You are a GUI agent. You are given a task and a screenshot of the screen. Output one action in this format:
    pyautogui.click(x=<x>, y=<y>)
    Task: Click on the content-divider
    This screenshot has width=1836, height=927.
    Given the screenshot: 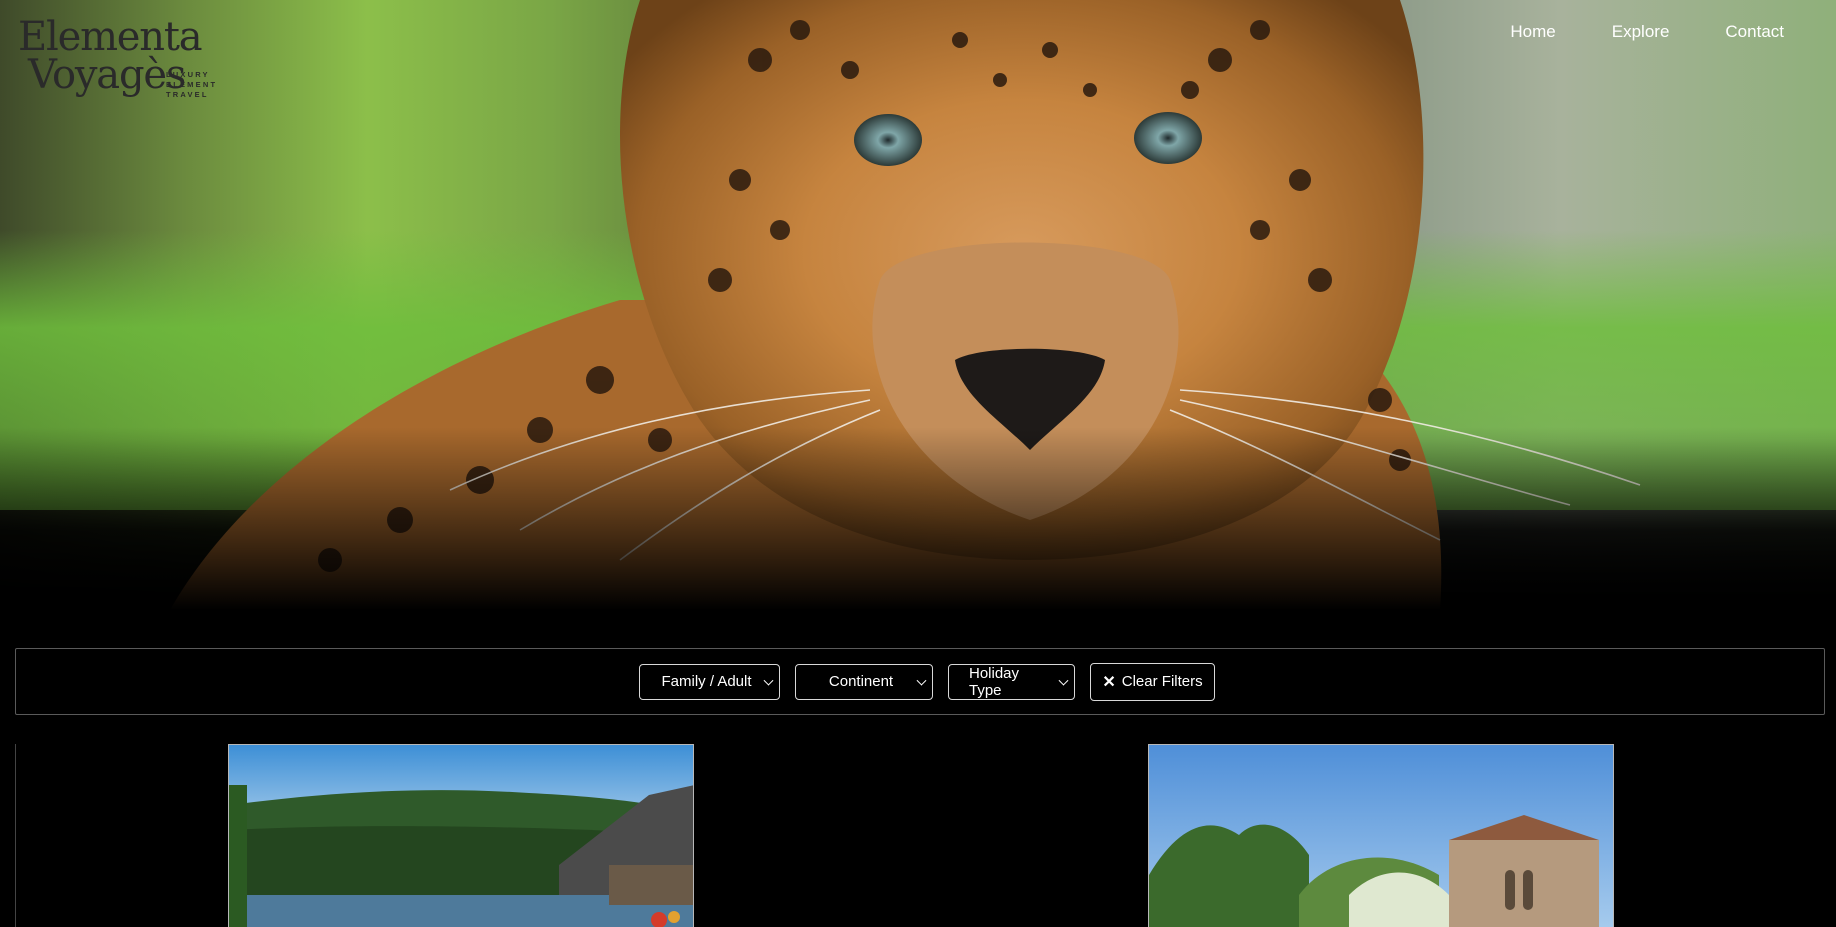 What is the action you would take?
    pyautogui.click(x=15, y=835)
    